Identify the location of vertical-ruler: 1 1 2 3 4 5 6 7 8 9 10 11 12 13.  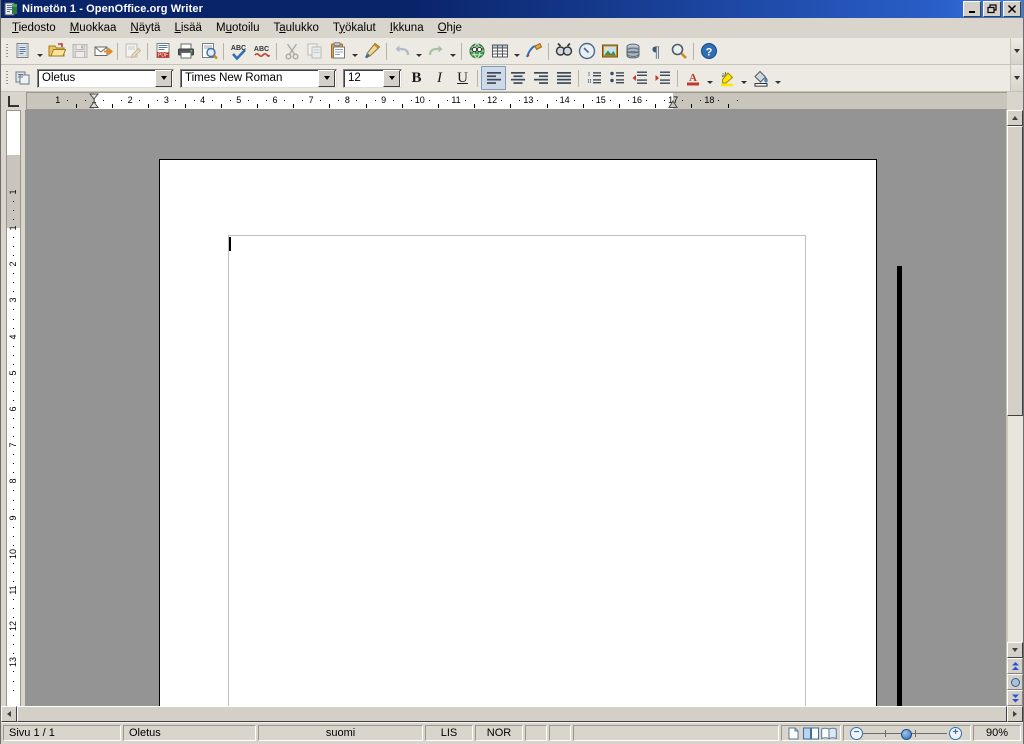
(13, 408).